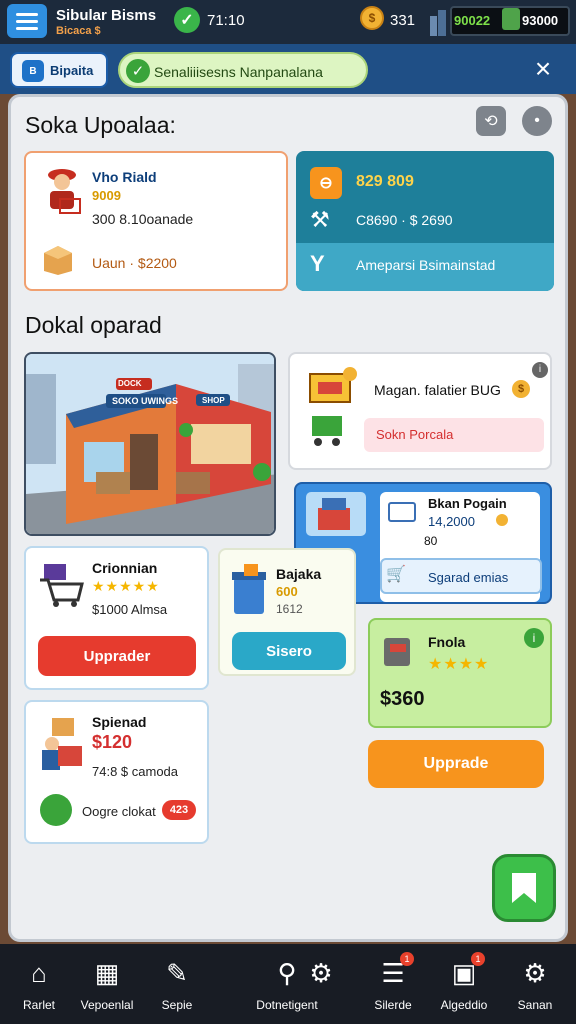  What do you see at coordinates (39, 972) in the screenshot?
I see `home-icon: ⌂` at bounding box center [39, 972].